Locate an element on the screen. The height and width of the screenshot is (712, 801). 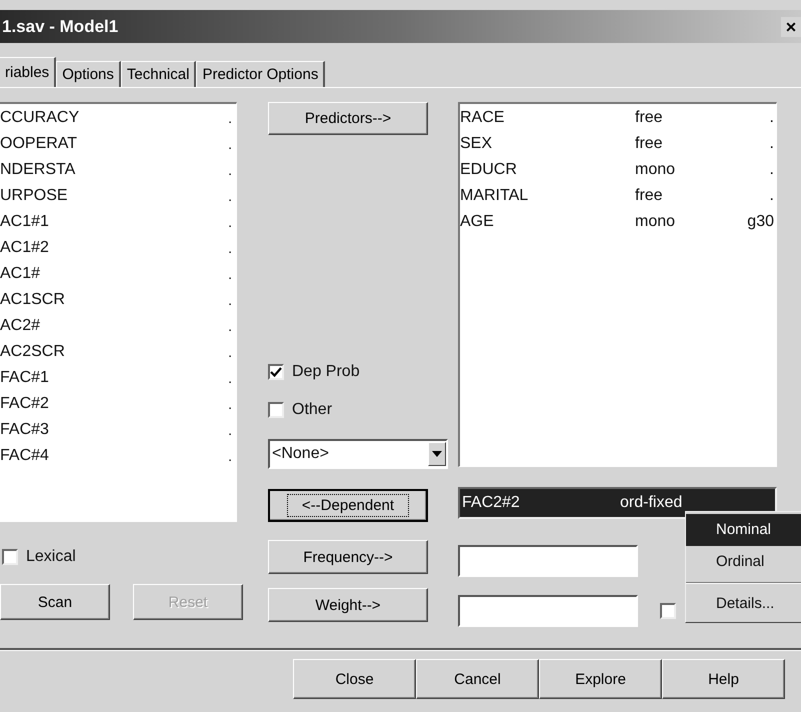
predictor-name: SEX is located at coordinates (547, 145).